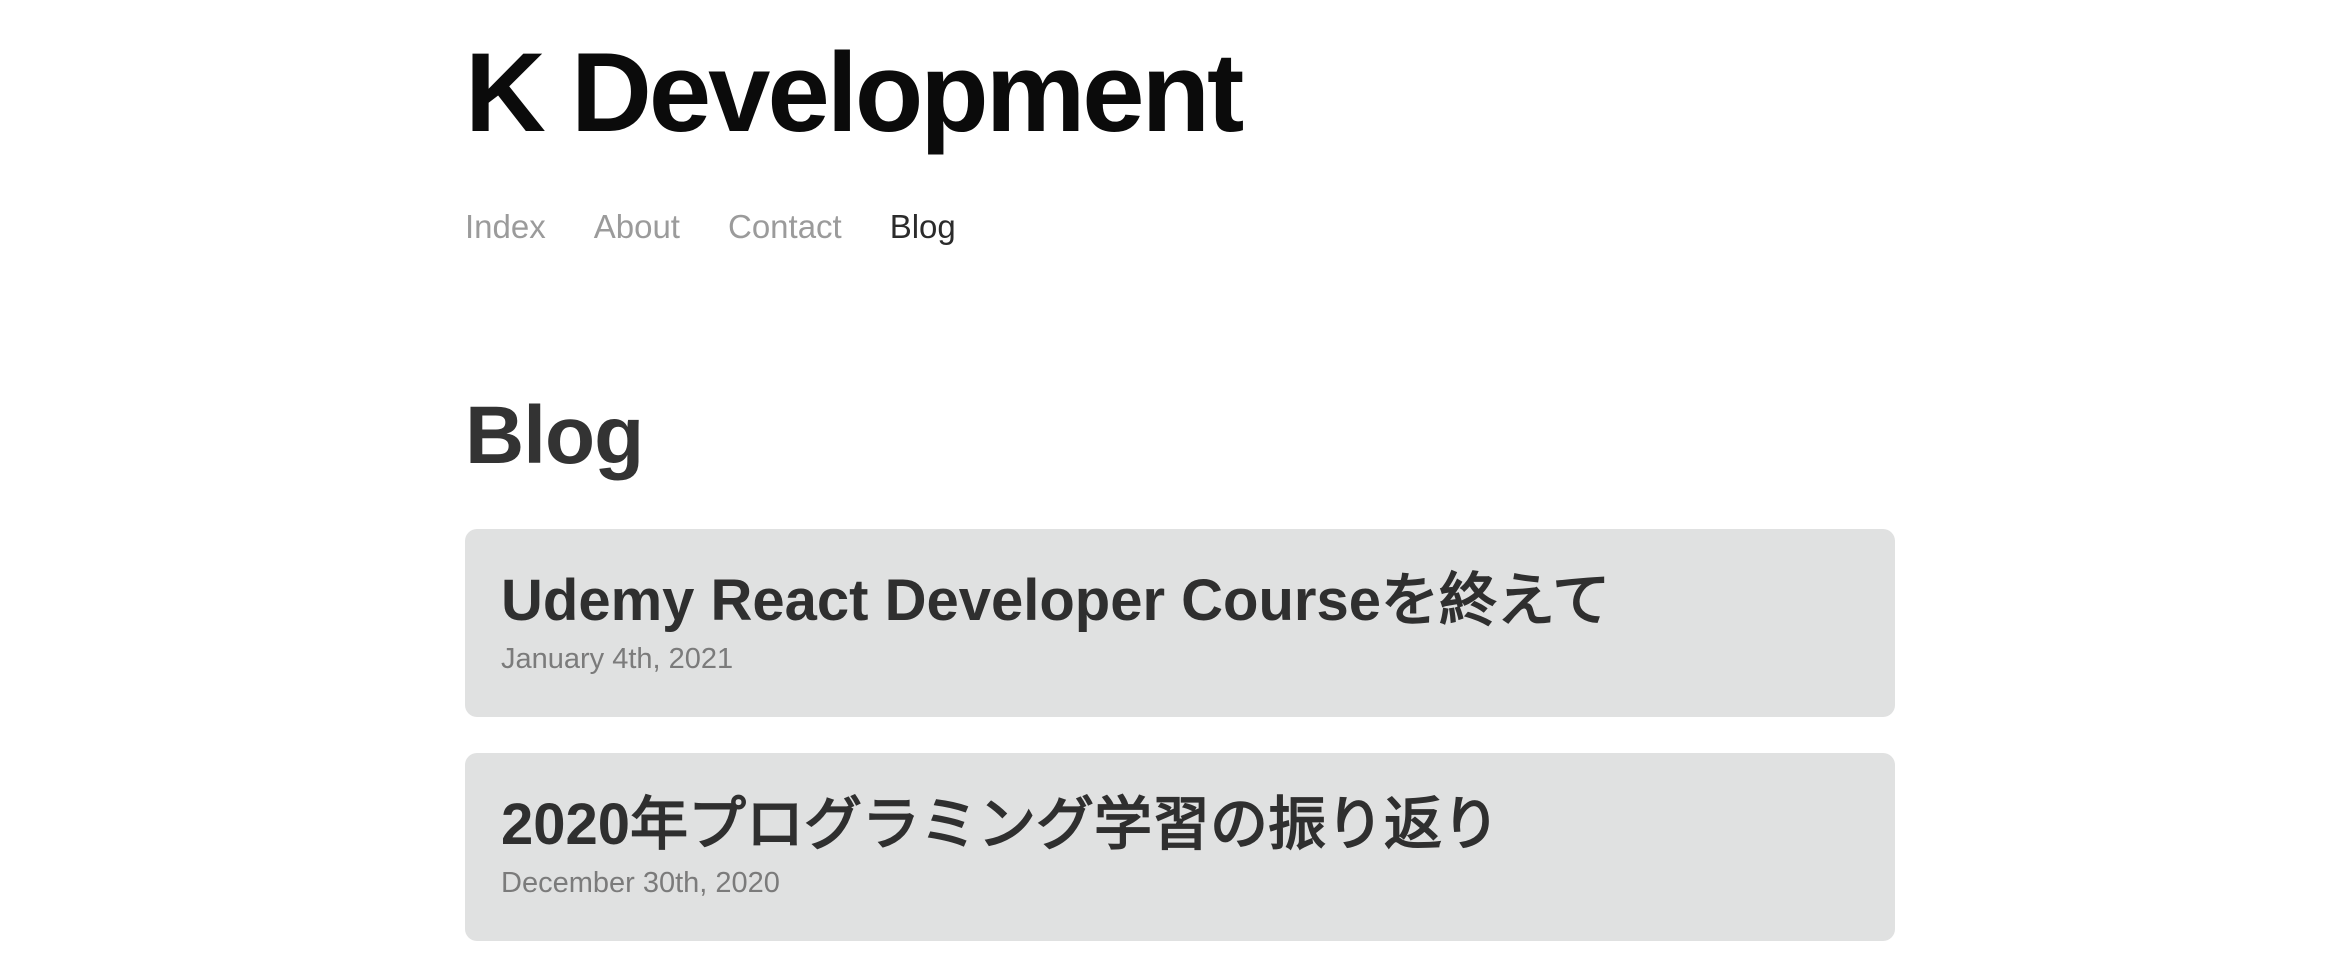 The height and width of the screenshot is (974, 2350). I want to click on blog-post-card: 2020年プログラミング学習の振り返り December 30th, 2020, so click(1180, 847).